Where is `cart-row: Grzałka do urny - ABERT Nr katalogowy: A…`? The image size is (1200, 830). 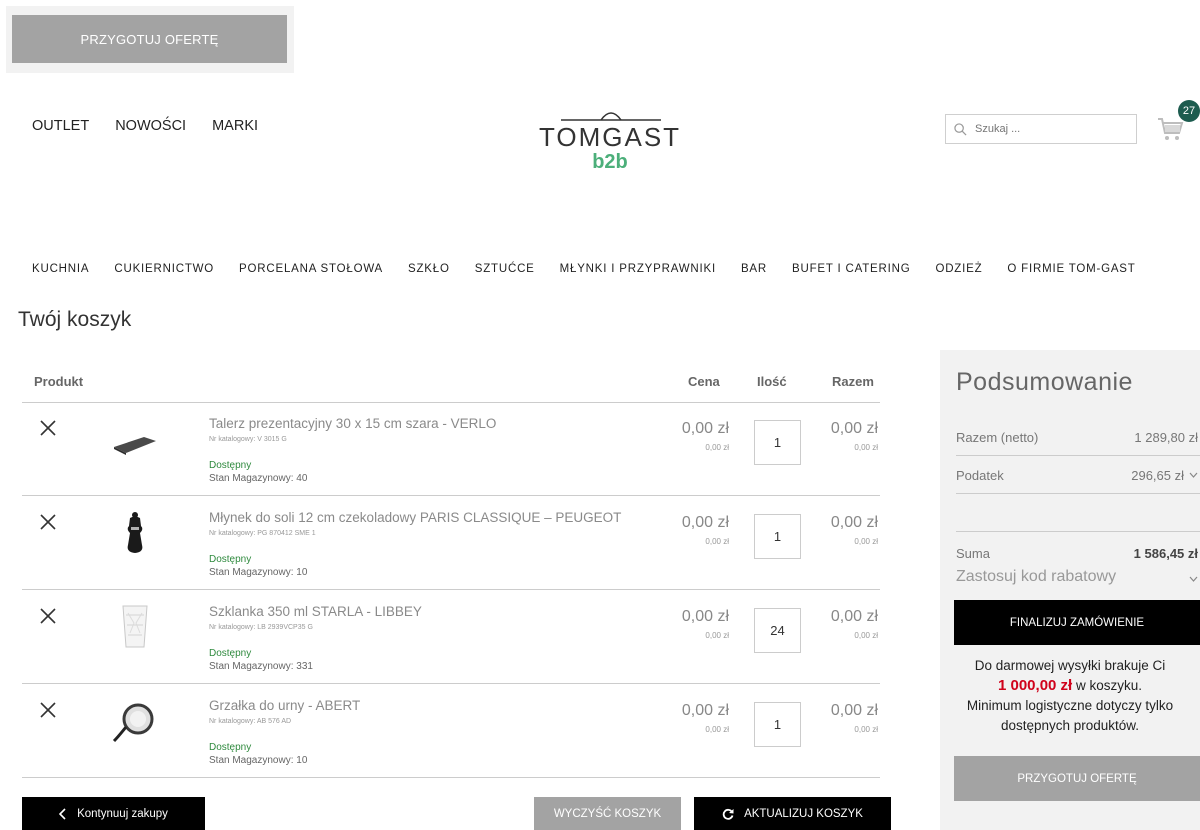
cart-row: Grzałka do urny - ABERT Nr katalogowy: A… is located at coordinates (451, 731).